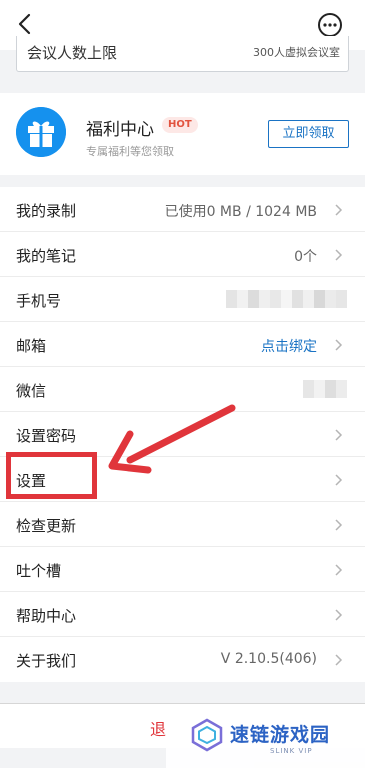 The height and width of the screenshot is (768, 365). Describe the element at coordinates (330, 25) in the screenshot. I see `more-options-icon` at that location.